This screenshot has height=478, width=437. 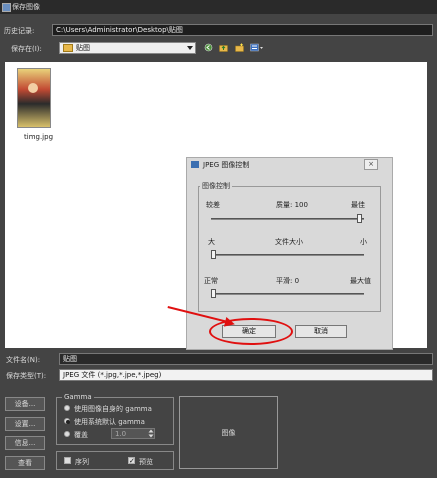 I want to click on filesize-title-label: 文件大小, so click(x=289, y=242).